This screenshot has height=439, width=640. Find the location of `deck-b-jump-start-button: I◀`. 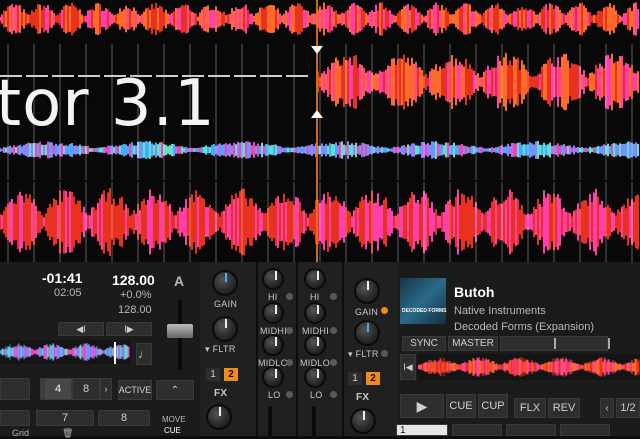

deck-b-jump-start-button: I◀ is located at coordinates (408, 367).